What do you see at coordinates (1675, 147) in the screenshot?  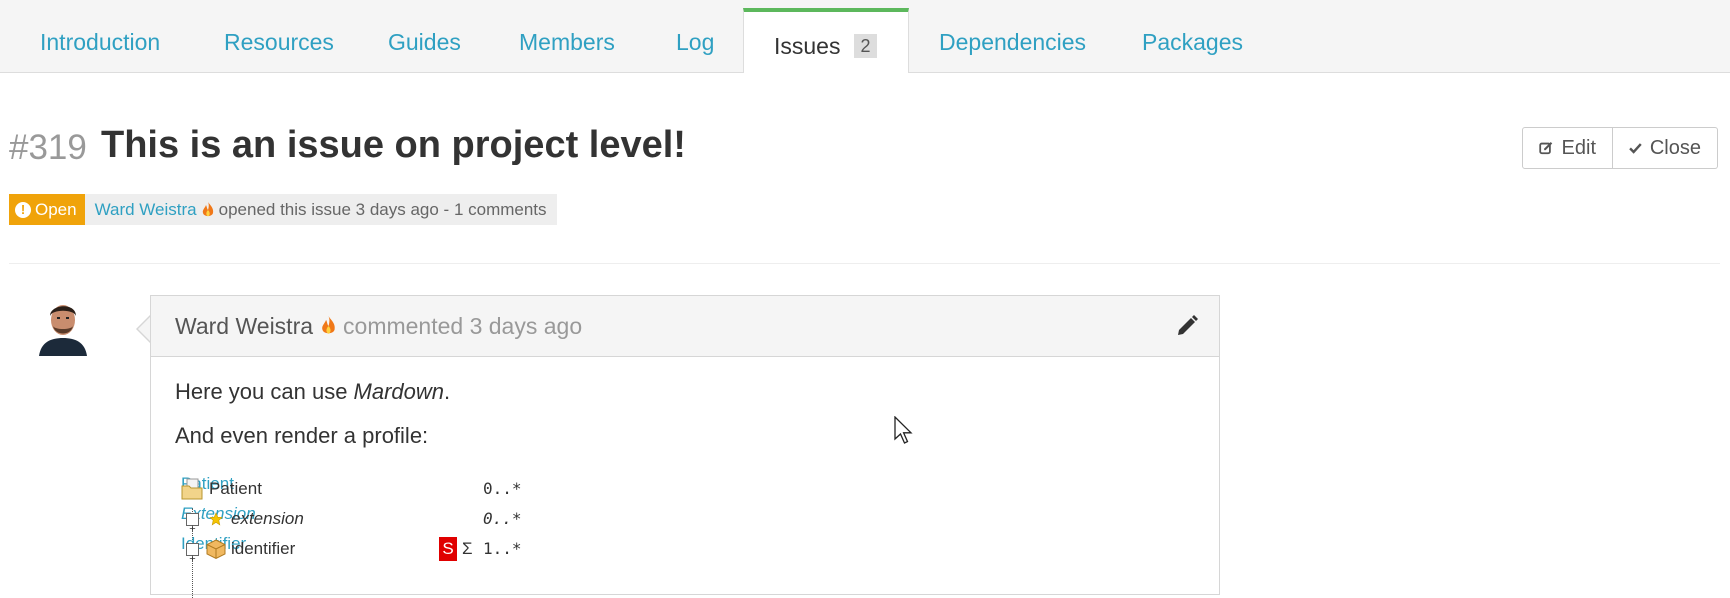 I see `close-label: Close` at bounding box center [1675, 147].